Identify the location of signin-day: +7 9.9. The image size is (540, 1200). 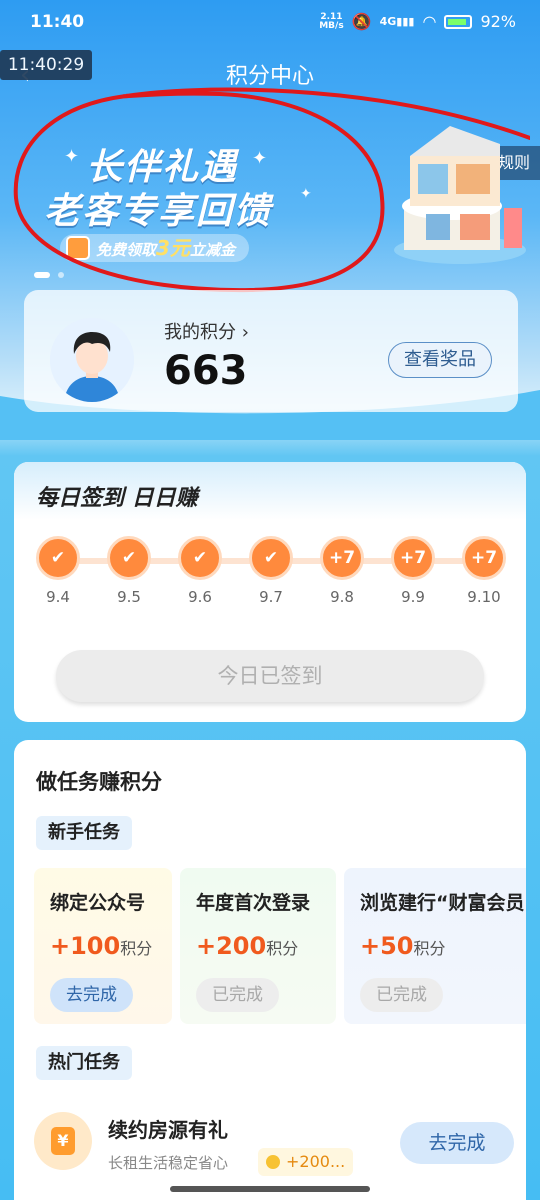
(413, 571).